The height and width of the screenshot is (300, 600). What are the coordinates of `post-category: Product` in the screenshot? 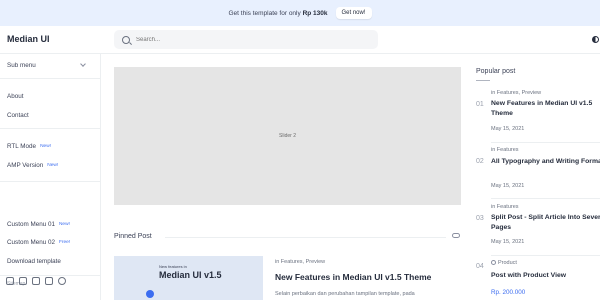 It's located at (504, 263).